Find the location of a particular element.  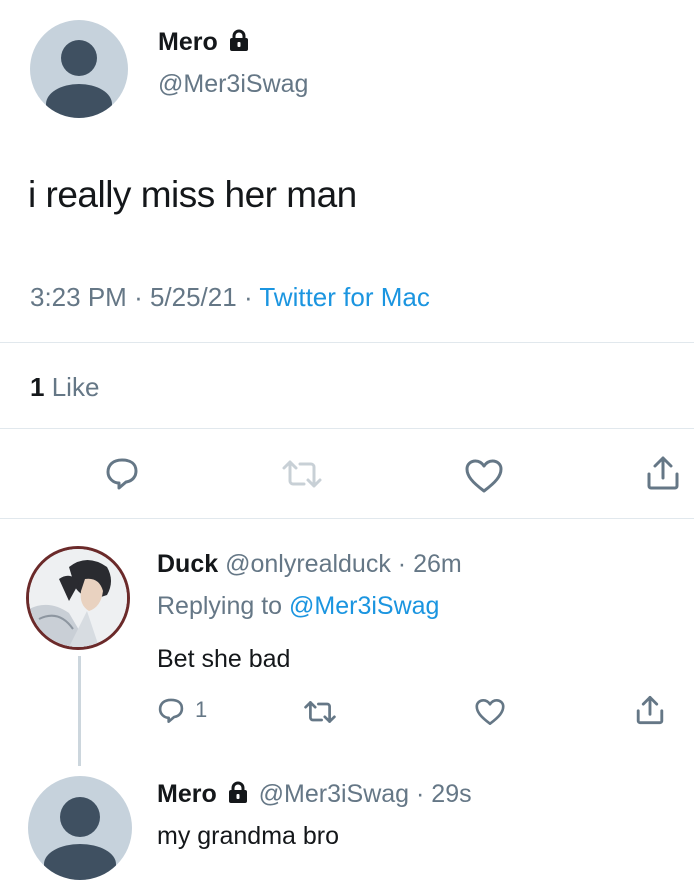

author-name-row: Mero is located at coordinates (203, 42).